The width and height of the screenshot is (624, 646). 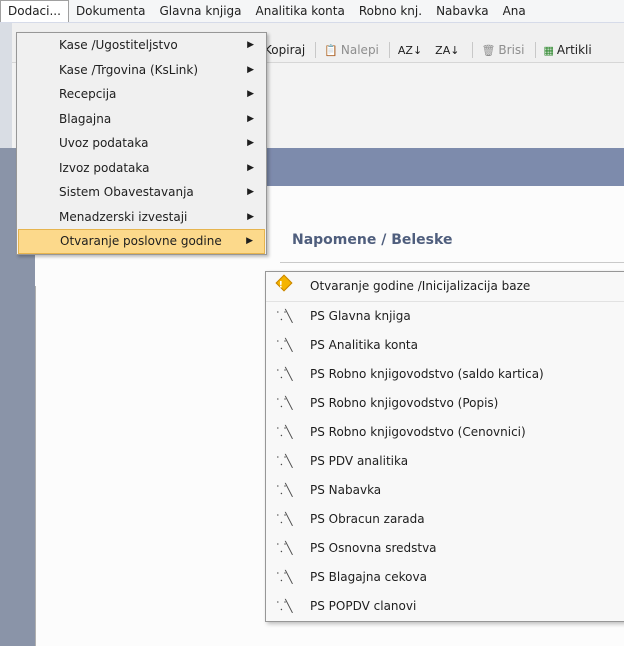 I want to click on submenu-item-ps-osnovna-sredstva: ⸪╲ PS Osnovna sredstva, so click(x=445, y=548).